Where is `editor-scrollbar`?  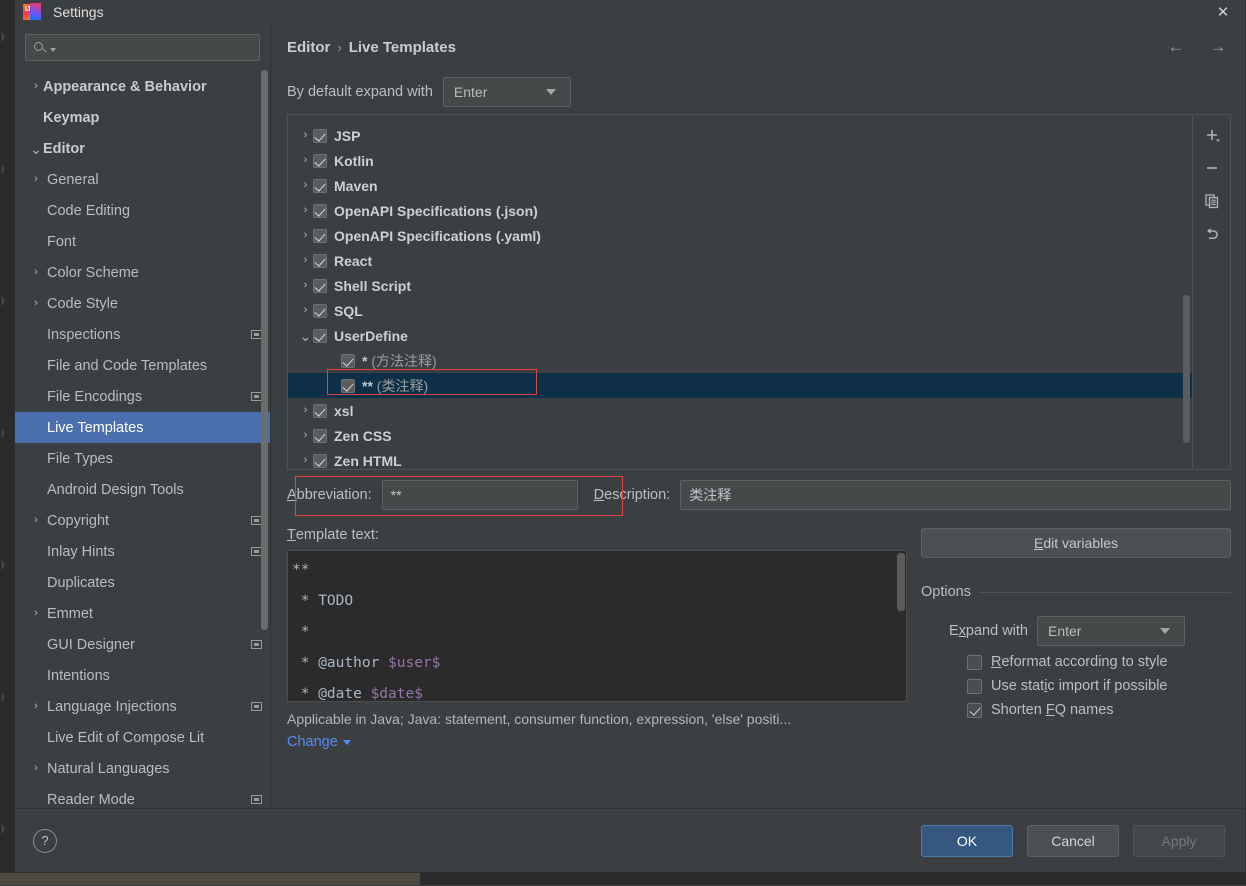
editor-scrollbar is located at coordinates (901, 582).